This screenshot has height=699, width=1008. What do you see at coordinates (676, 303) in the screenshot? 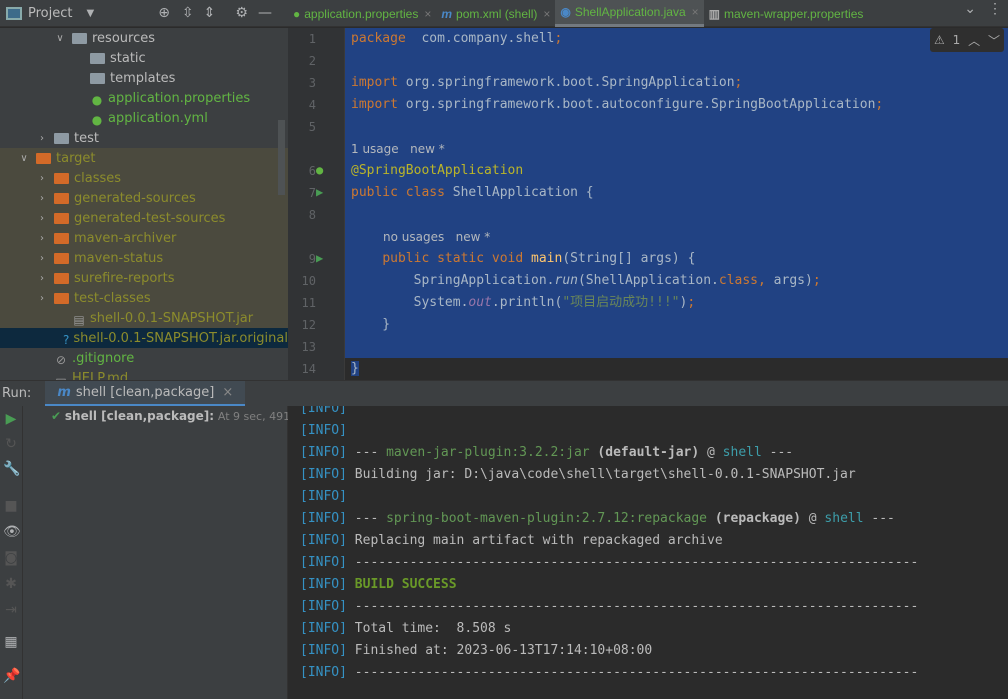
I see `code-line: System.out.println("项目启动成功!!!");` at bounding box center [676, 303].